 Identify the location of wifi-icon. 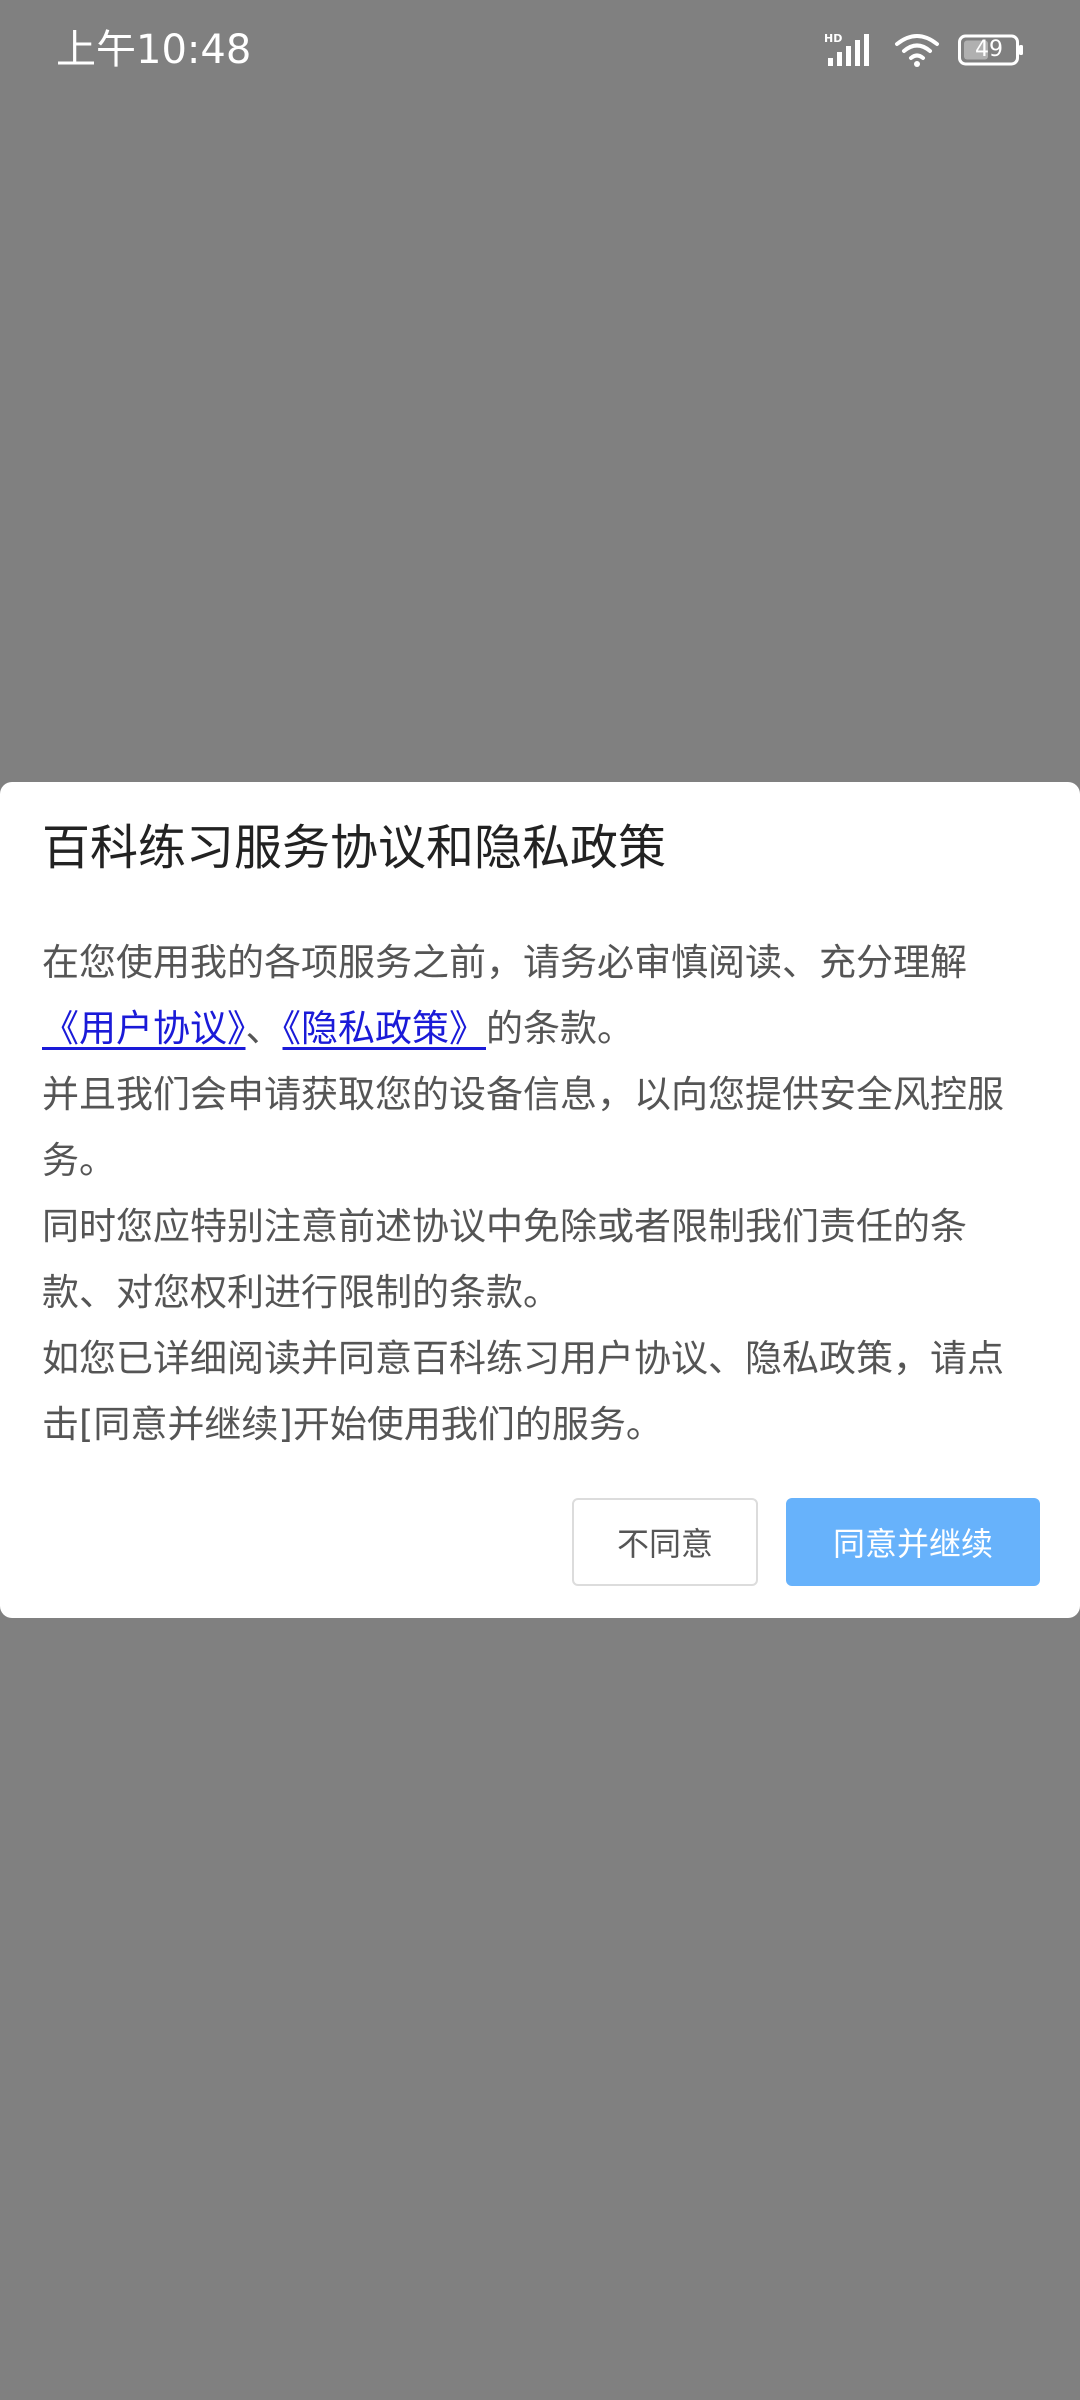
(917, 50).